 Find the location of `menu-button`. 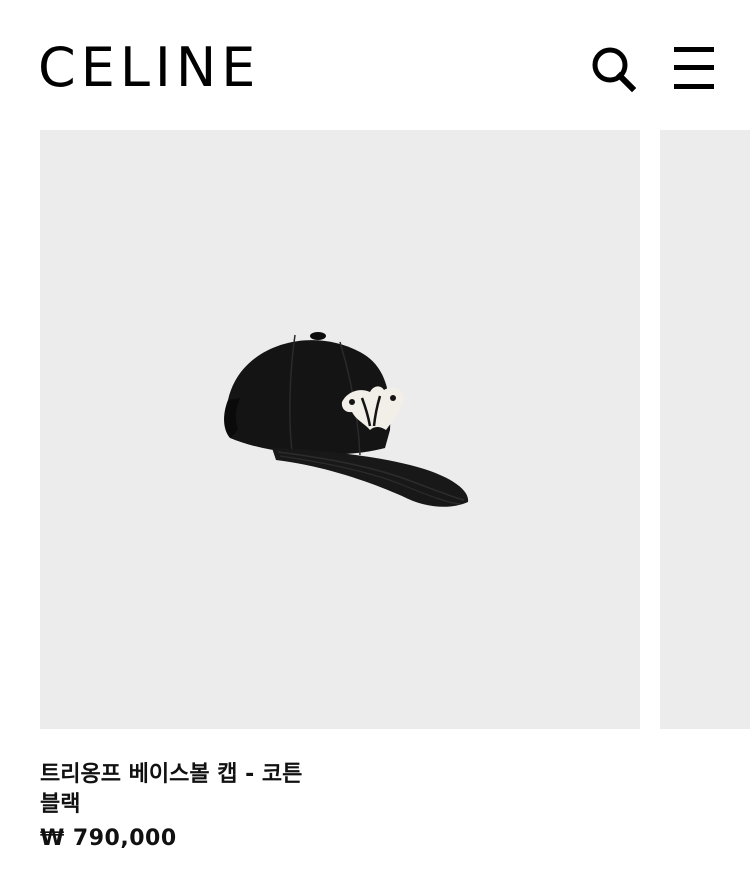

menu-button is located at coordinates (694, 68).